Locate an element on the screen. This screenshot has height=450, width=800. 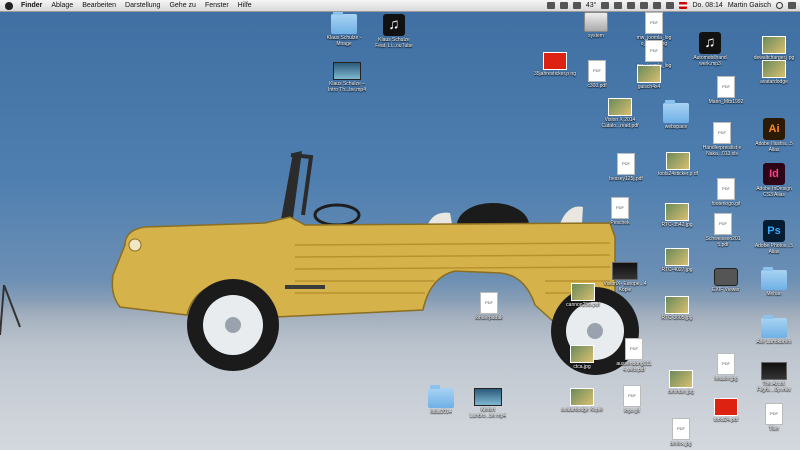
clock: Do. 08:14 is located at coordinates (707, 5).